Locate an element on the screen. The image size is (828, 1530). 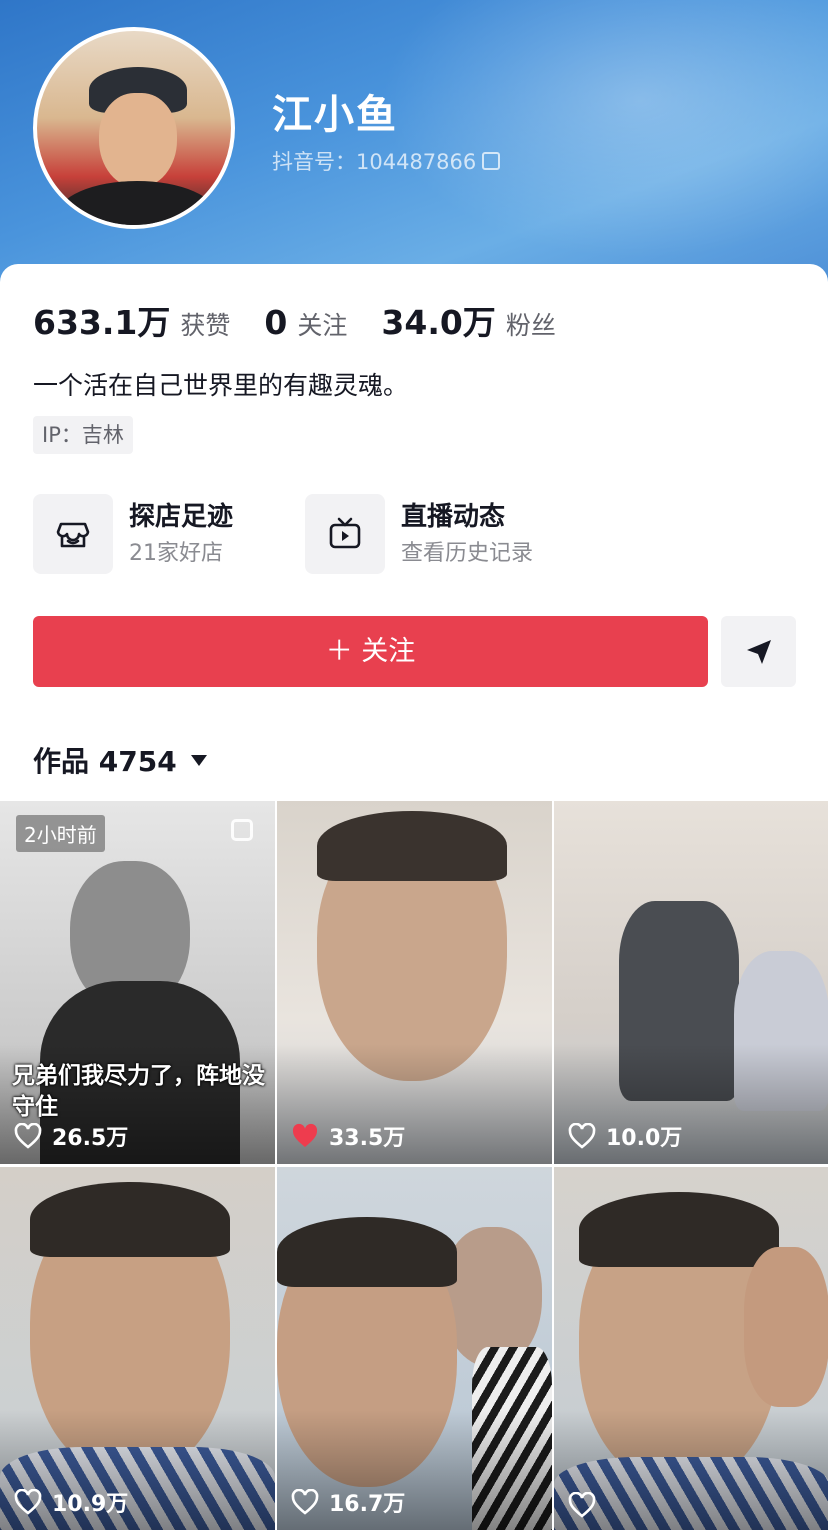
feature-live-subtitle: 查看历史记录 is located at coordinates (467, 553).